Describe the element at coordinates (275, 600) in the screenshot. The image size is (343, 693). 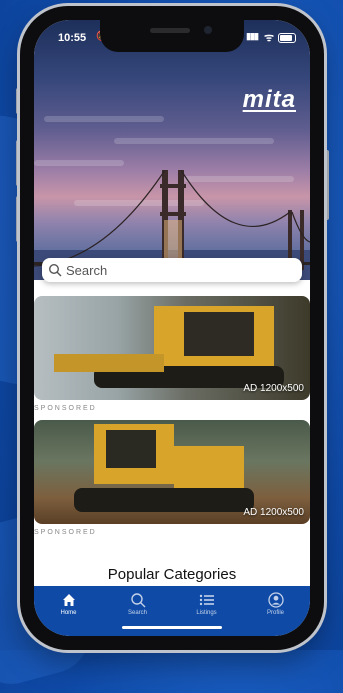
I see `profile-icon` at that location.